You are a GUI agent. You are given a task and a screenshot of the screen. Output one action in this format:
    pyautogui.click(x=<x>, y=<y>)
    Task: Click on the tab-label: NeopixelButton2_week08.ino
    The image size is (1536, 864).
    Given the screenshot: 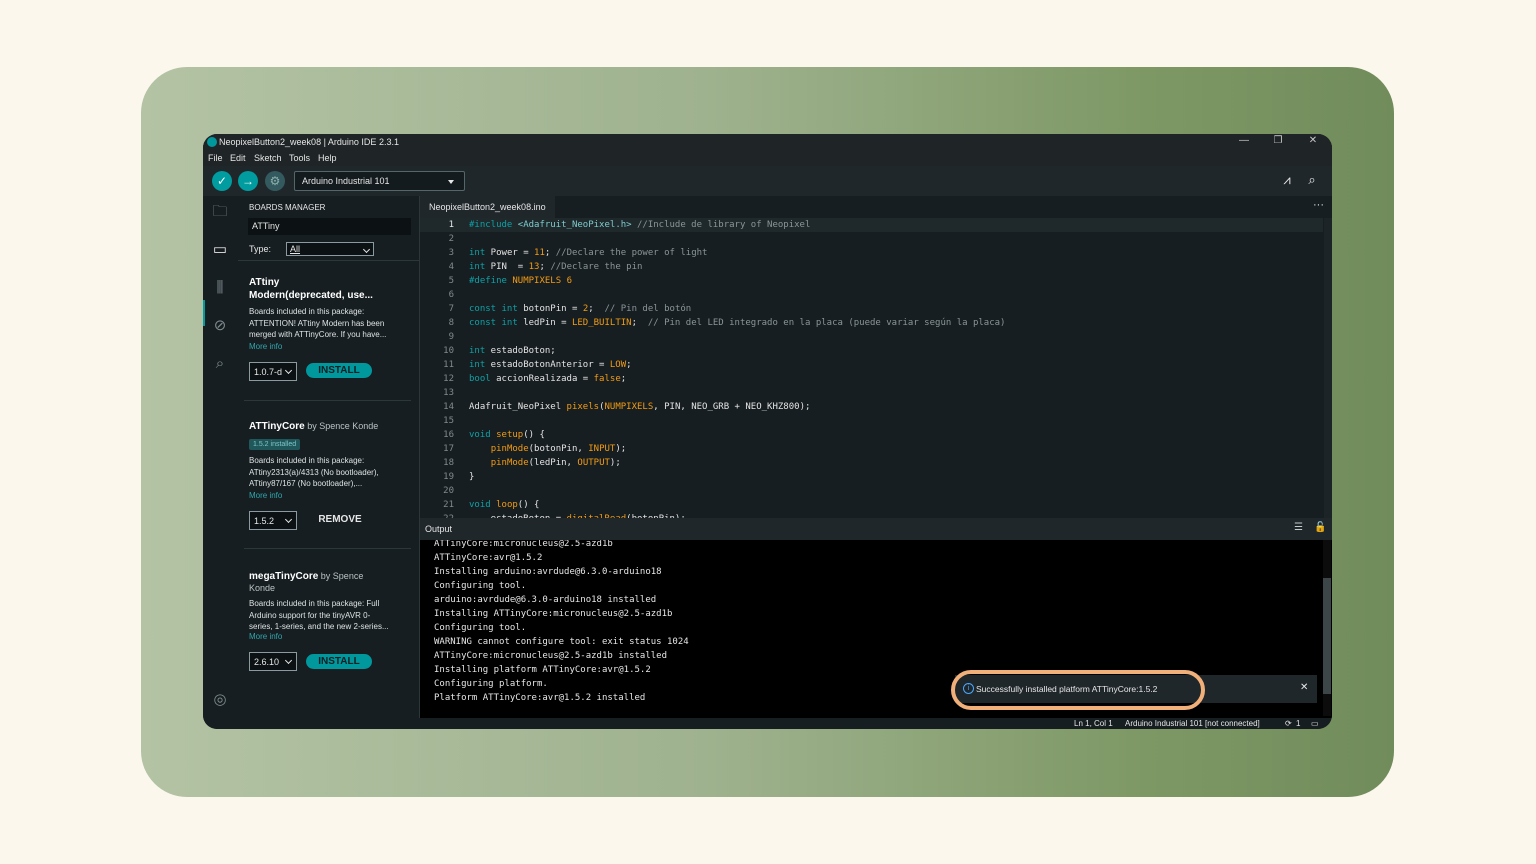 What is the action you would take?
    pyautogui.click(x=487, y=207)
    